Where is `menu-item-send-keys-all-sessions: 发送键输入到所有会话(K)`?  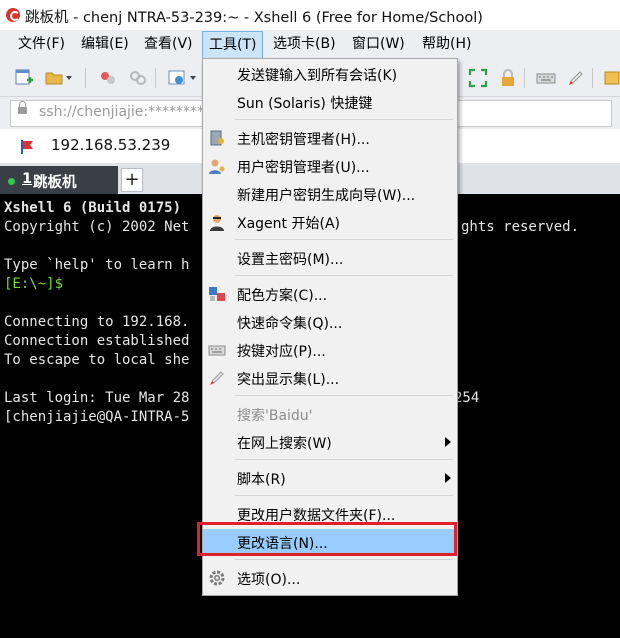 menu-item-send-keys-all-sessions: 发送键输入到所有会话(K) is located at coordinates (330, 74).